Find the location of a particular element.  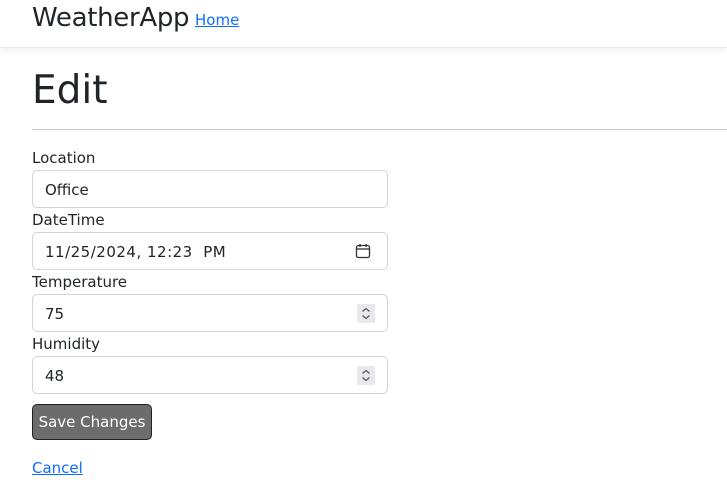

cancel-link: Cancel is located at coordinates (57, 468).